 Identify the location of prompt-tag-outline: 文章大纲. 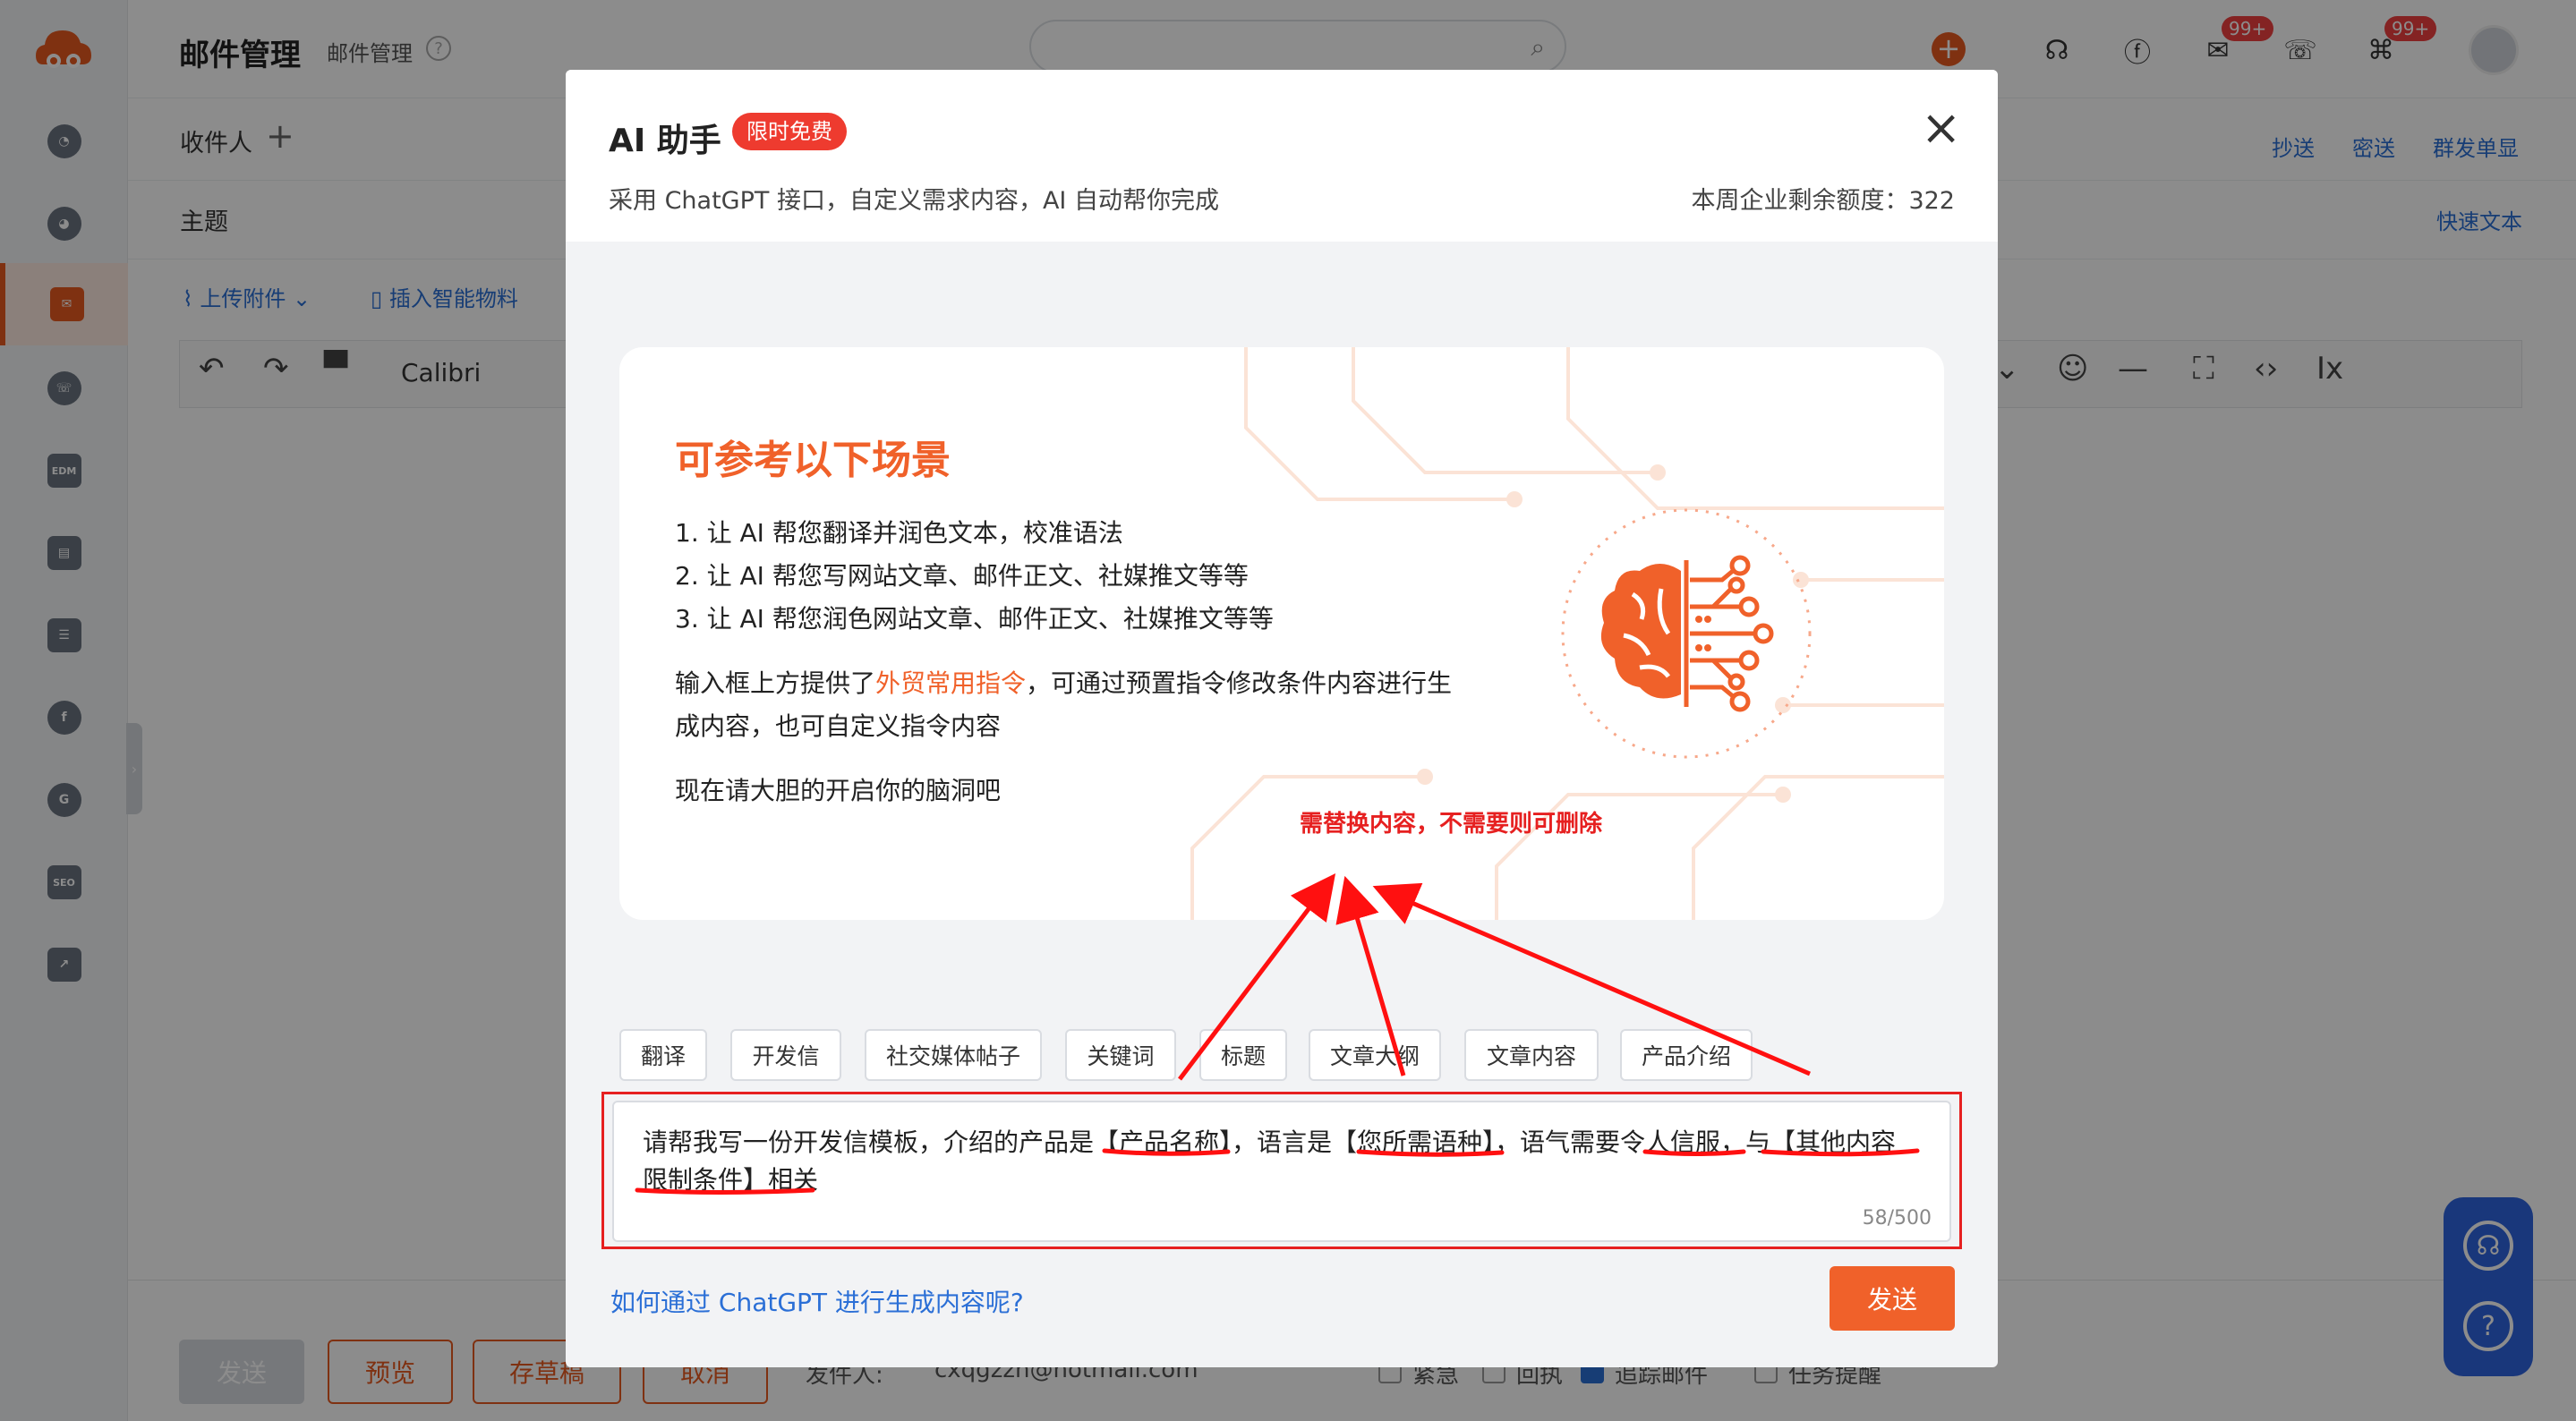
(1375, 1055).